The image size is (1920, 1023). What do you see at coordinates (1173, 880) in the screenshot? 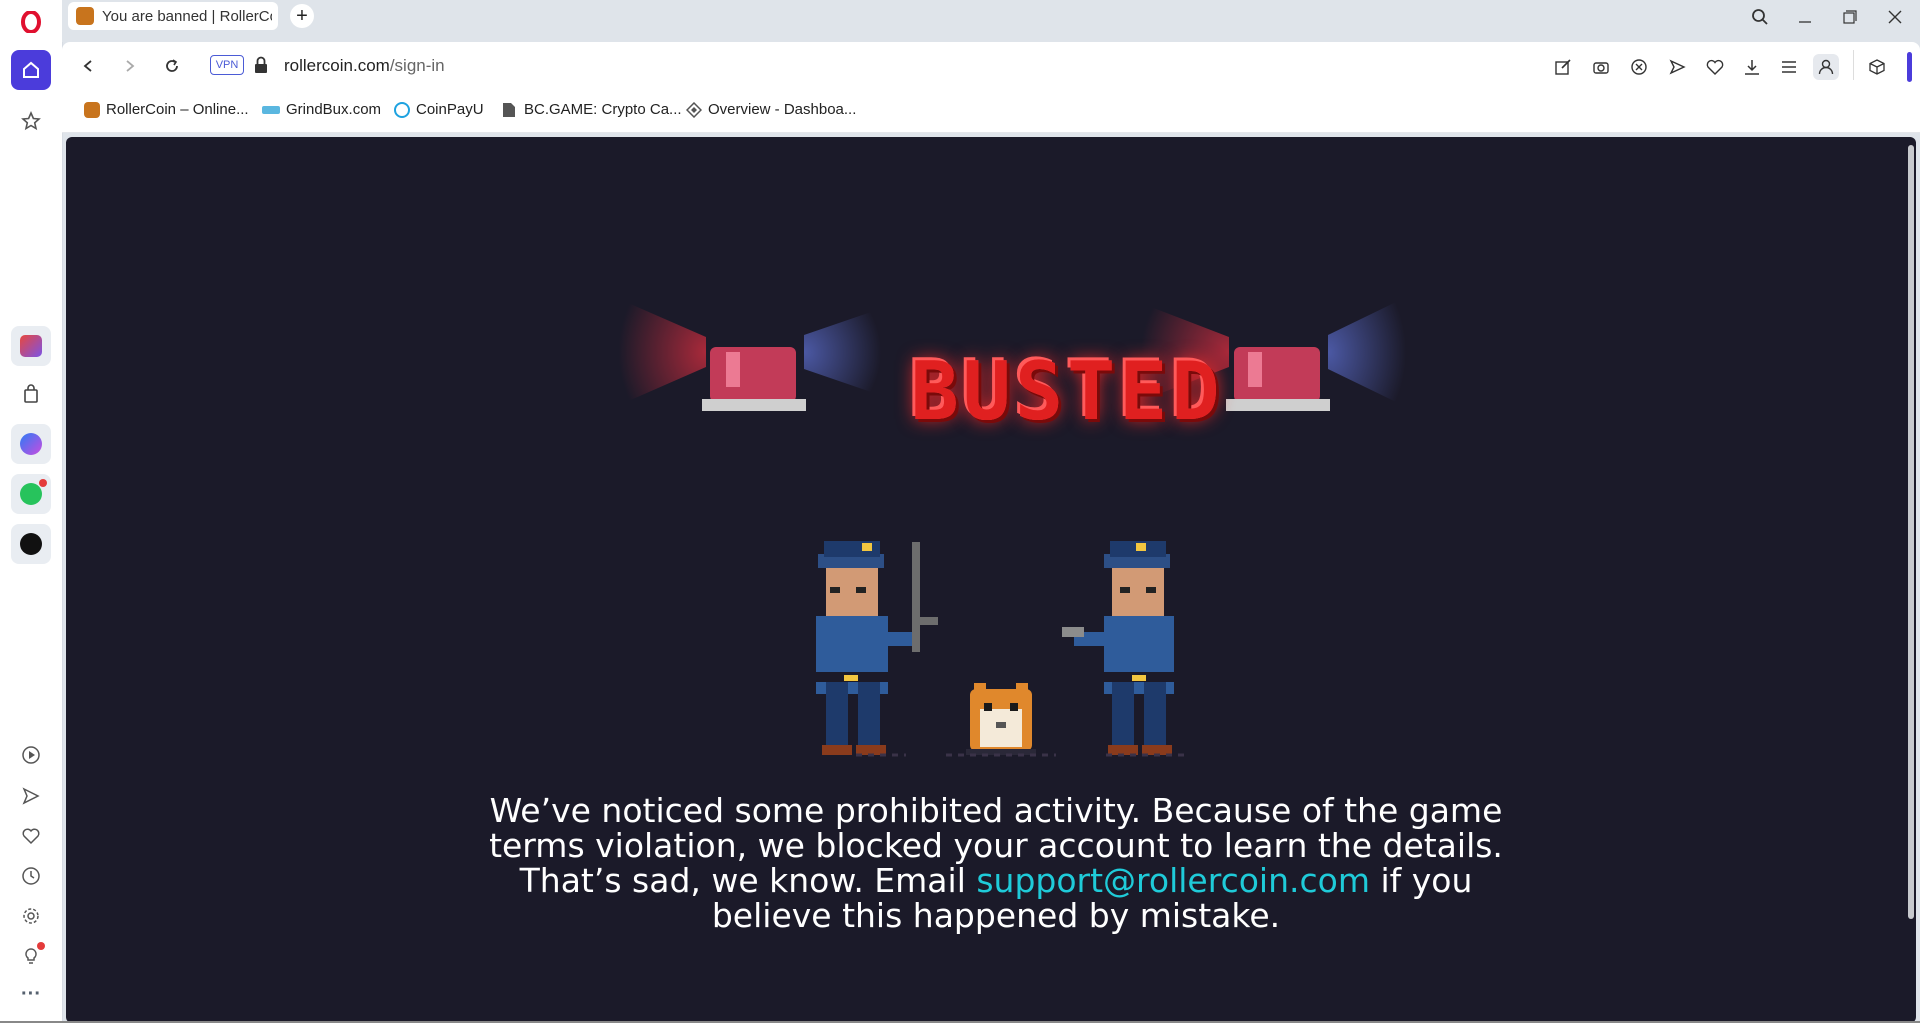
I see `support-email-link: support@rollercoin.com` at bounding box center [1173, 880].